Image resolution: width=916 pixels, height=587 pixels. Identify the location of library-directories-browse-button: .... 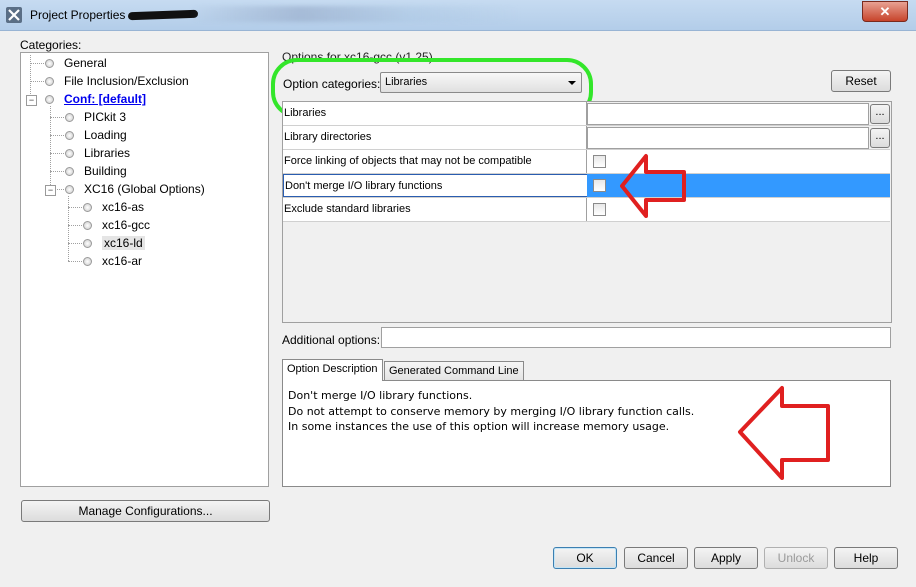
(880, 138).